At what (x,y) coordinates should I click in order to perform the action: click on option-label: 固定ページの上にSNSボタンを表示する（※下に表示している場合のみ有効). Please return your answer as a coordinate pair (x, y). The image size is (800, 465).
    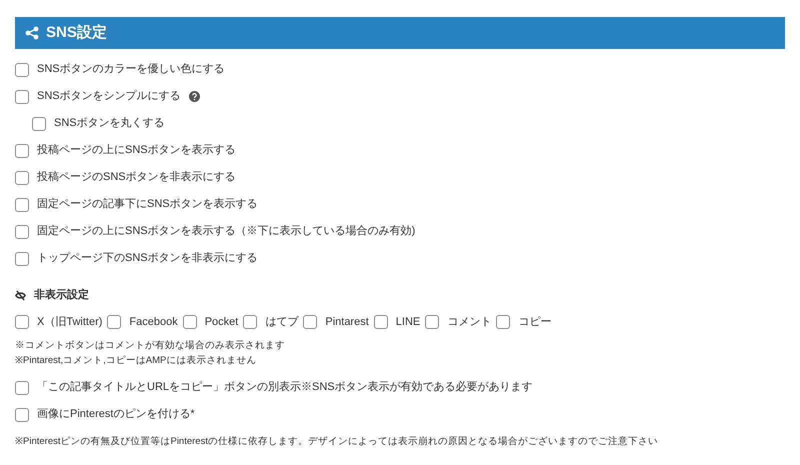
    Looking at the image, I should click on (226, 232).